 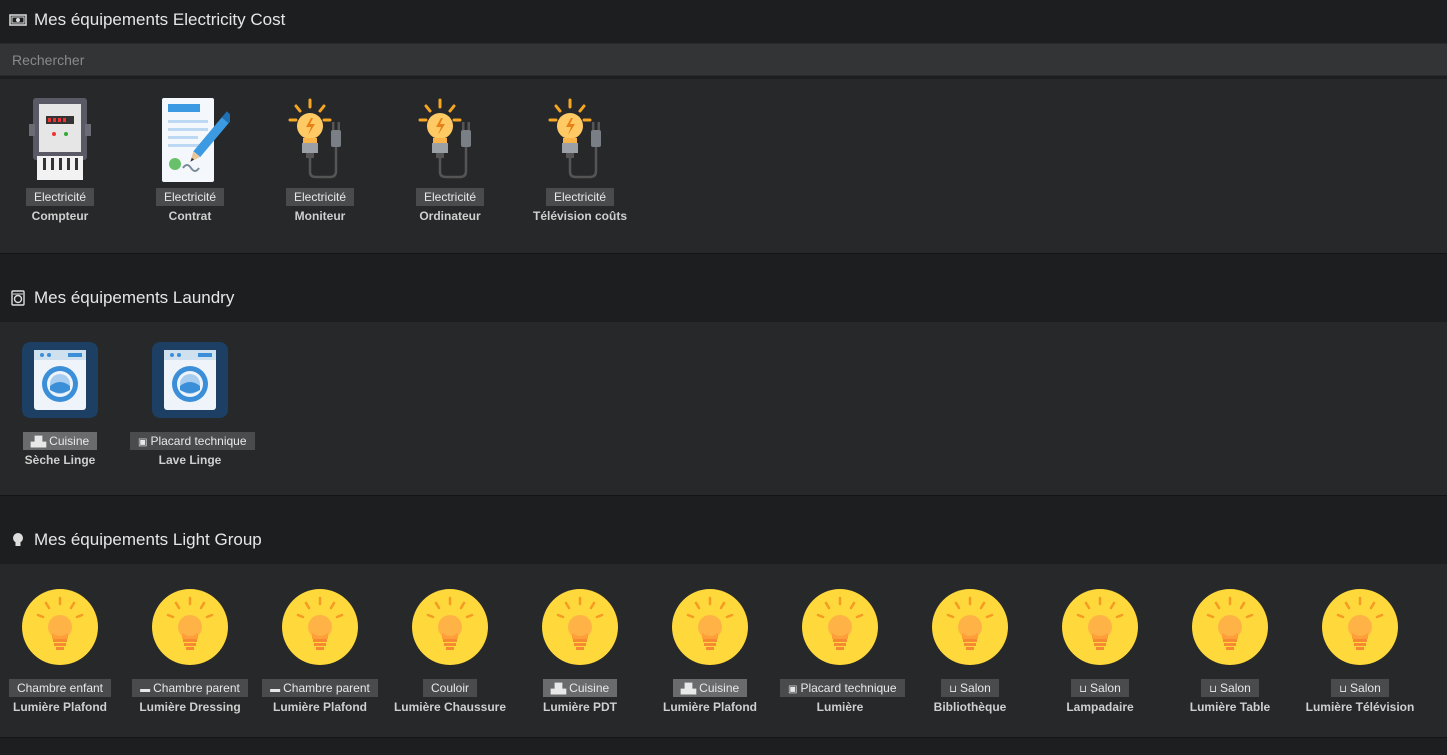 I want to click on device-card: ⊔ Salon Lumière Télévision, so click(x=1360, y=651).